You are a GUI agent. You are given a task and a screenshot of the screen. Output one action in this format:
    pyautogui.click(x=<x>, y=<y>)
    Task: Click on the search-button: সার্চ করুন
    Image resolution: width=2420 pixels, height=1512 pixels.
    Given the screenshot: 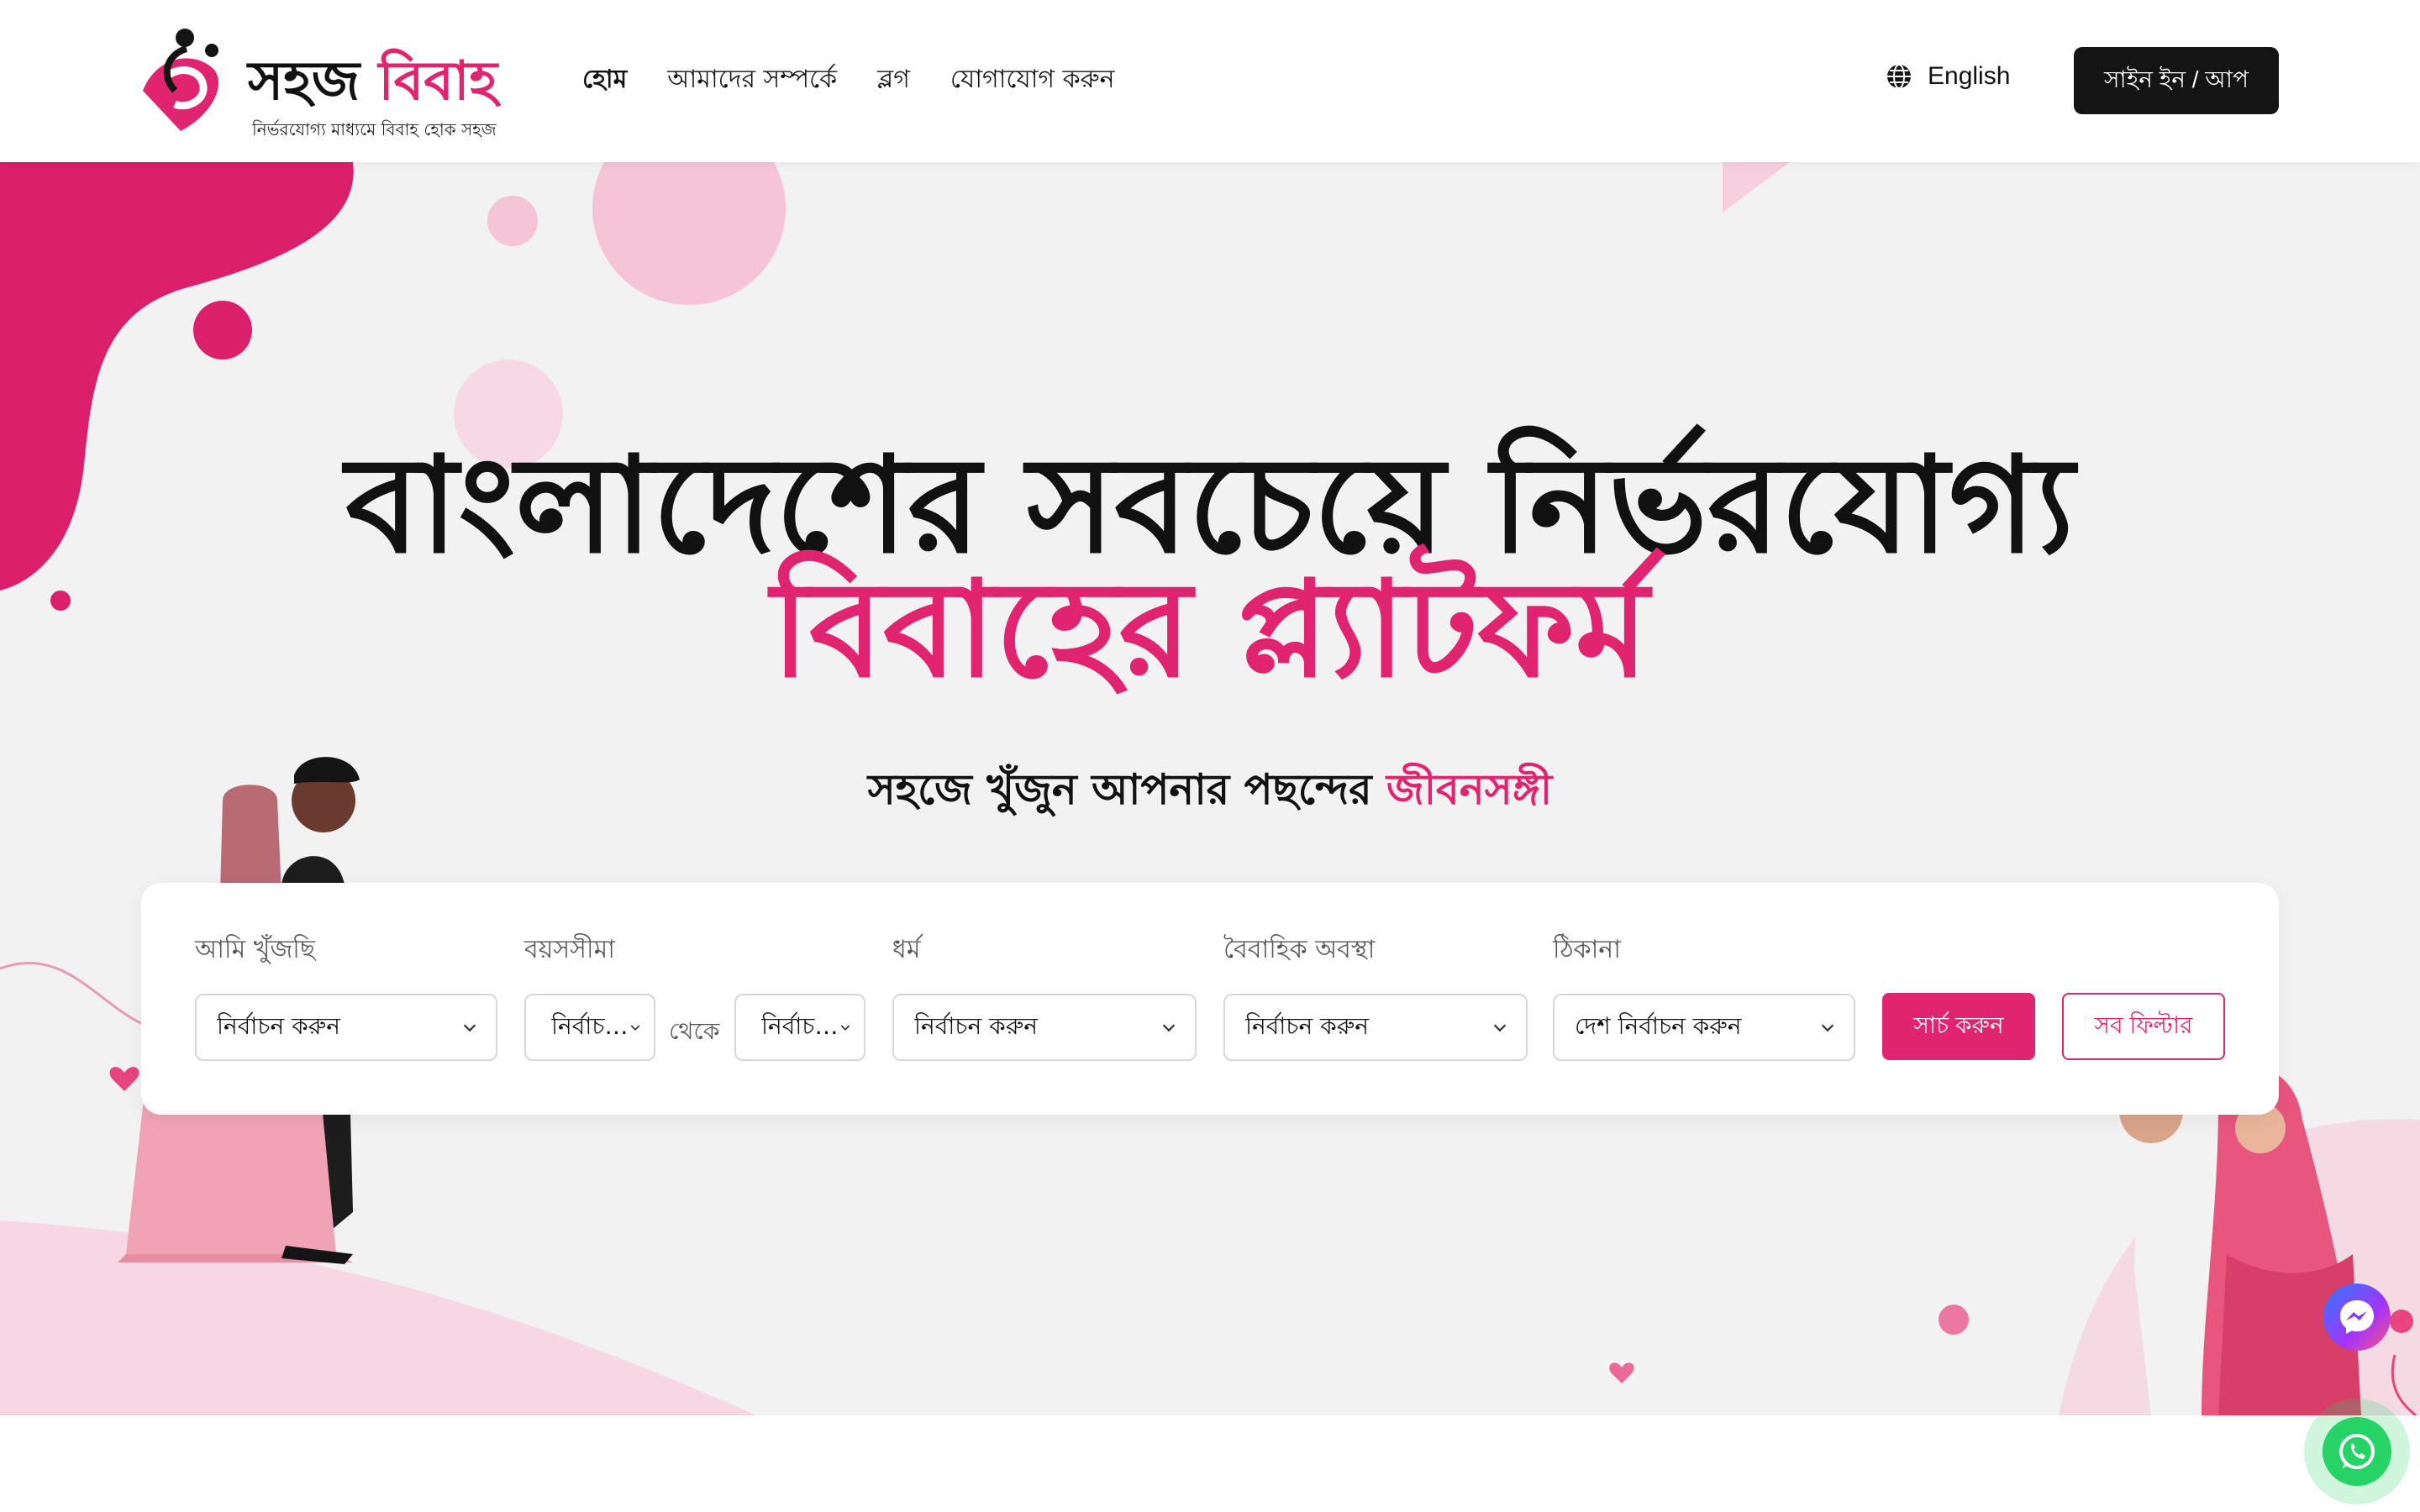 What is the action you would take?
    pyautogui.click(x=1959, y=1026)
    